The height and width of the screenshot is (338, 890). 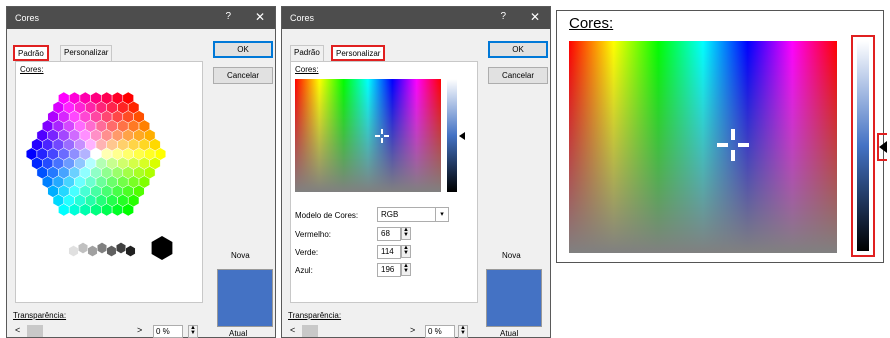 I want to click on color-model-select: RGB ▾, so click(x=413, y=214).